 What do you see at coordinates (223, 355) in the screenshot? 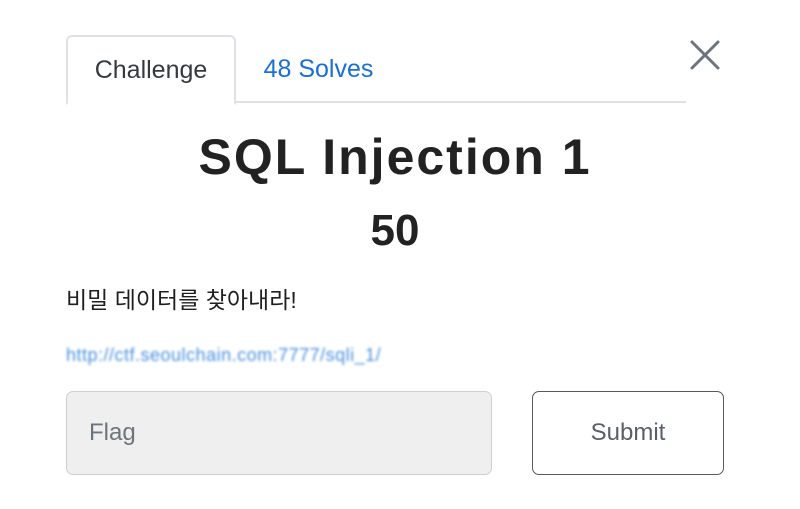
I see `challenge-link: http://ctf.seoulchain.com:7777/sqli_1/` at bounding box center [223, 355].